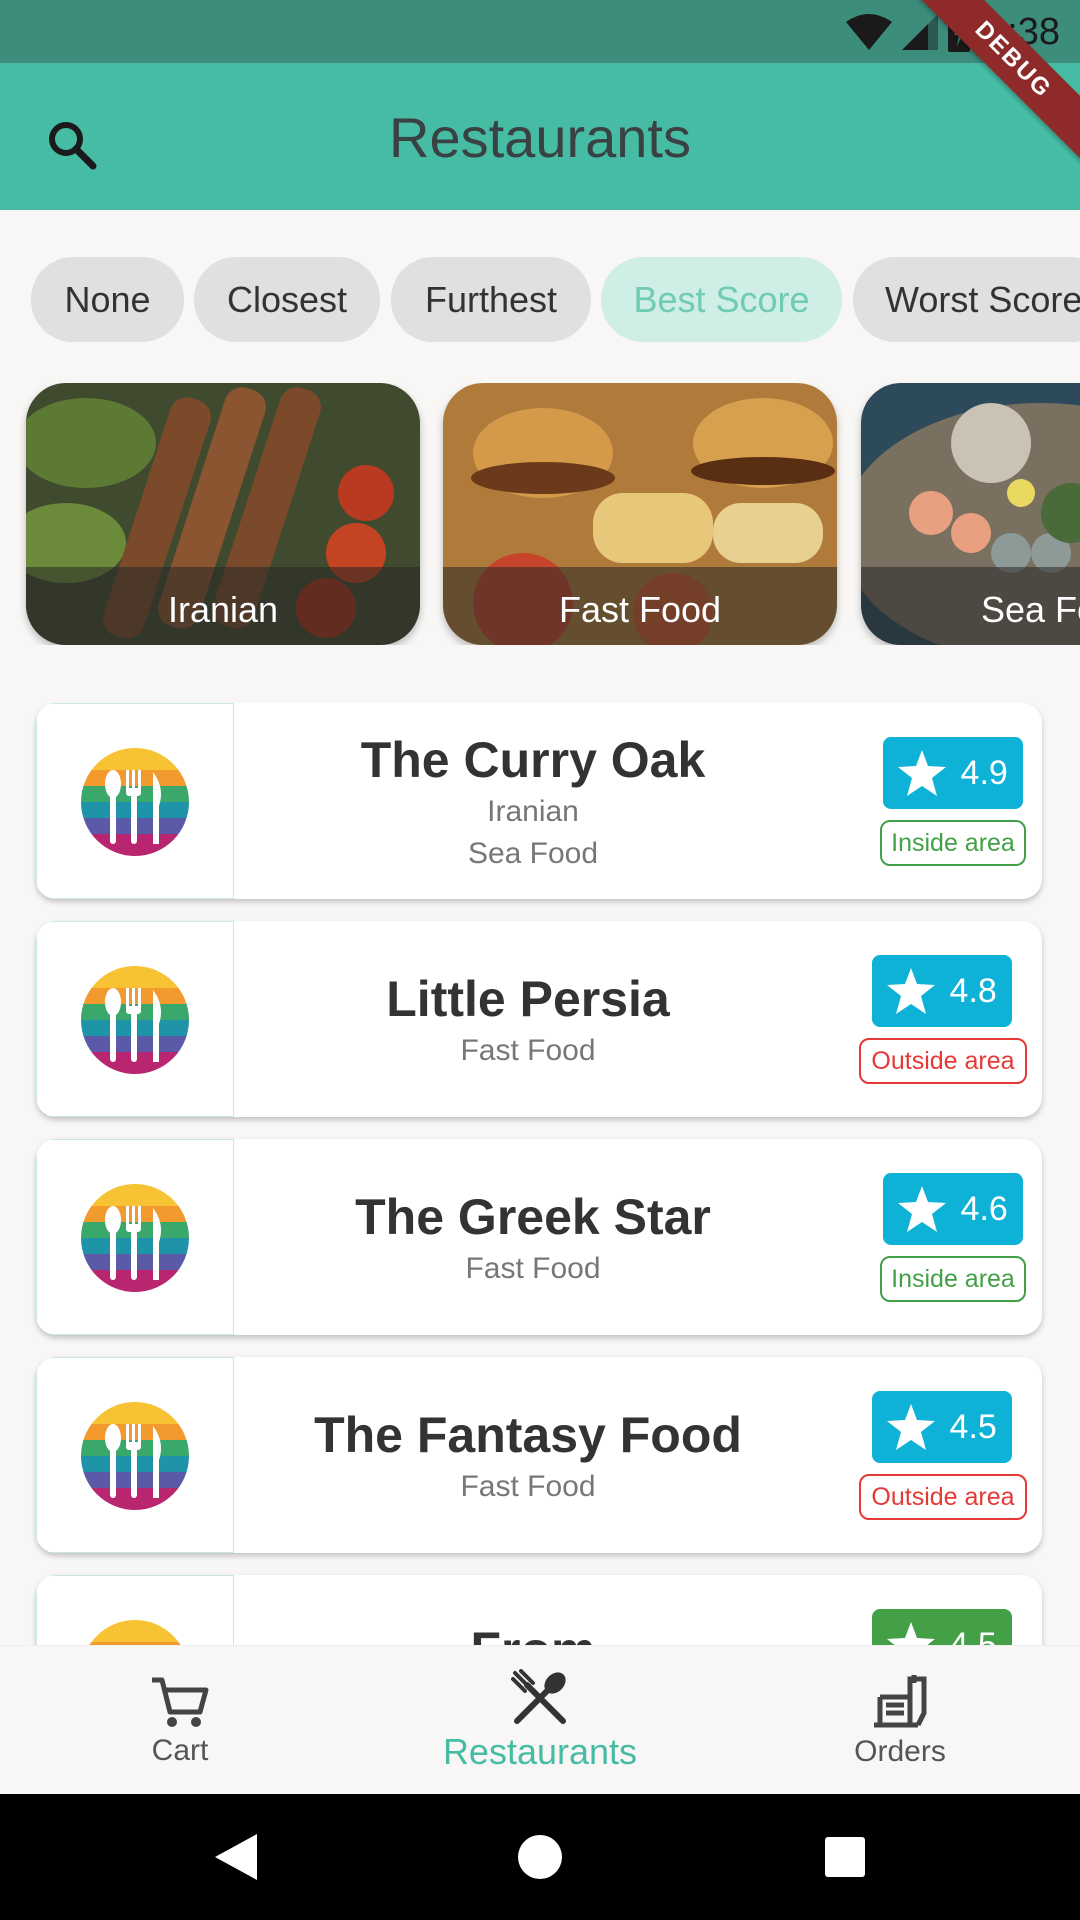 Image resolution: width=1080 pixels, height=1920 pixels. What do you see at coordinates (538, 1696) in the screenshot?
I see `utensils-icon` at bounding box center [538, 1696].